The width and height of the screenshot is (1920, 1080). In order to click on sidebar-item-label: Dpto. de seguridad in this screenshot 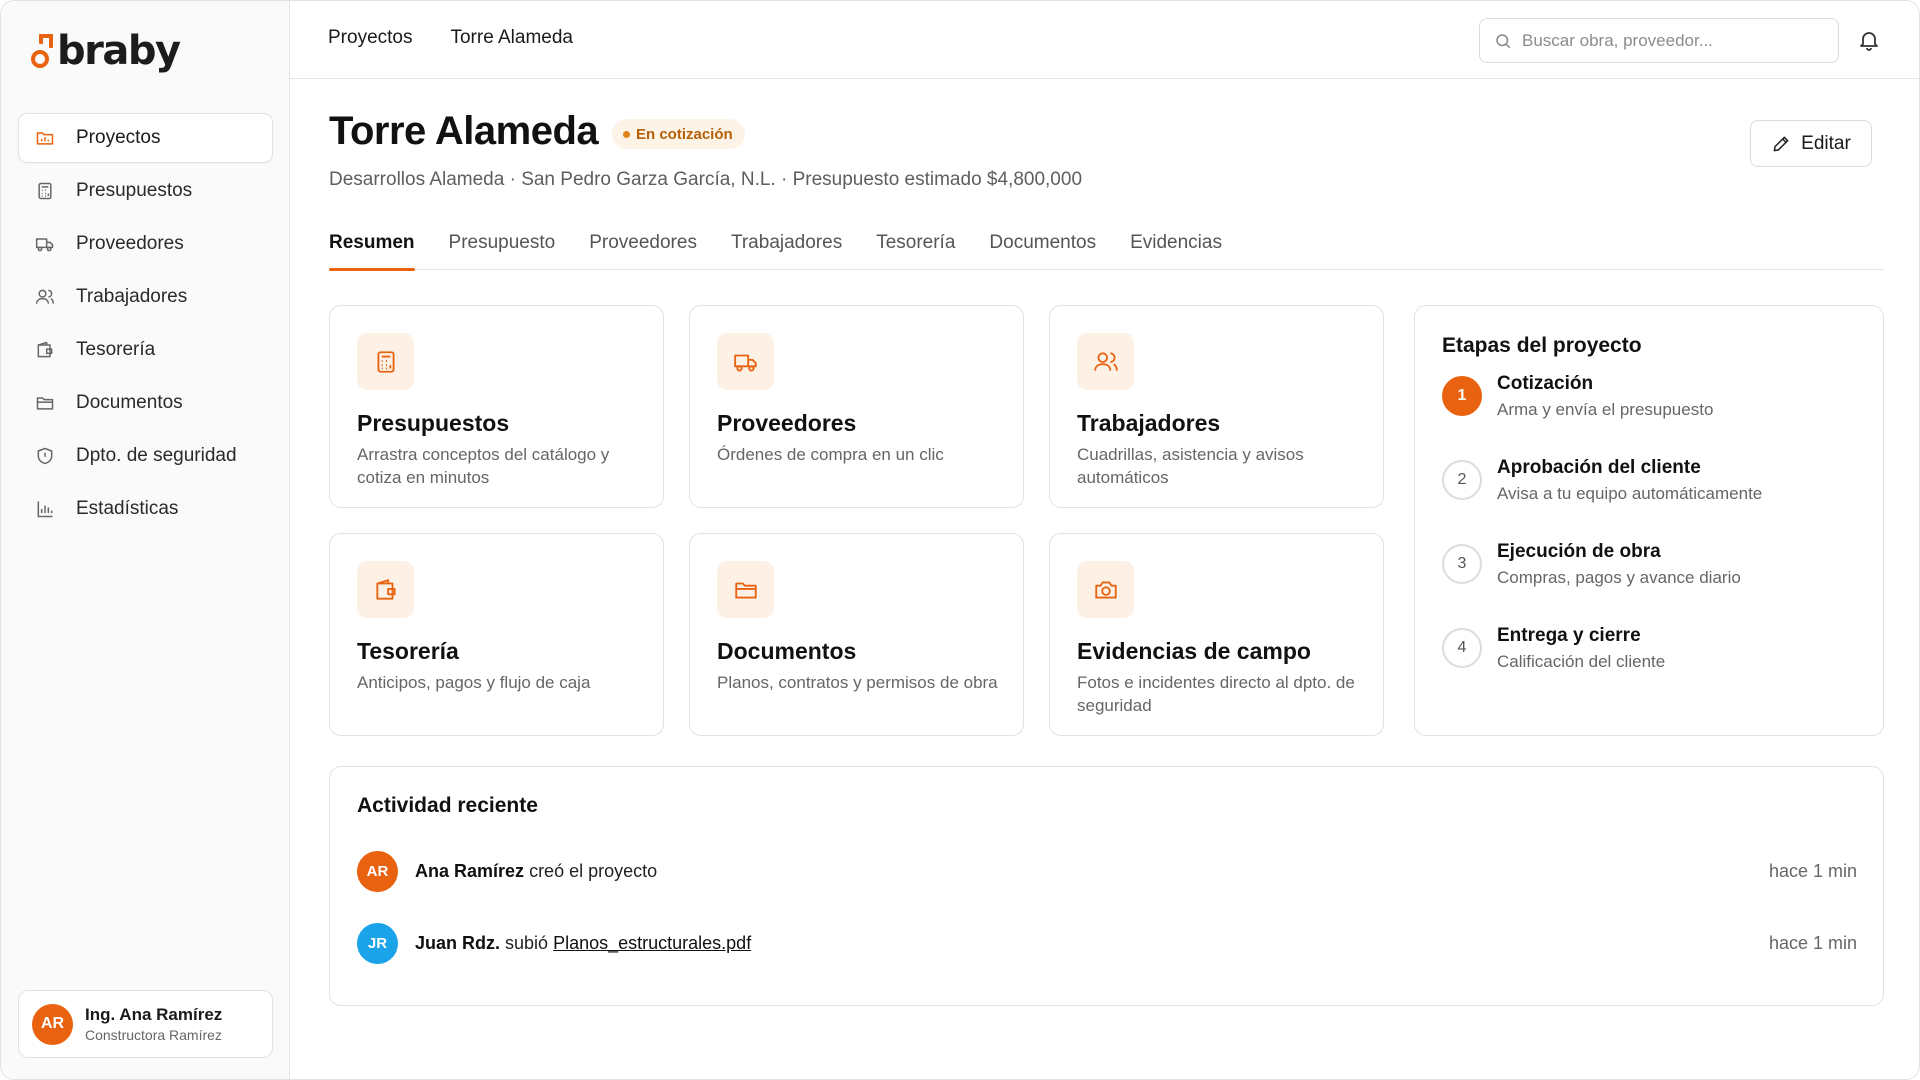, I will do `click(156, 455)`.